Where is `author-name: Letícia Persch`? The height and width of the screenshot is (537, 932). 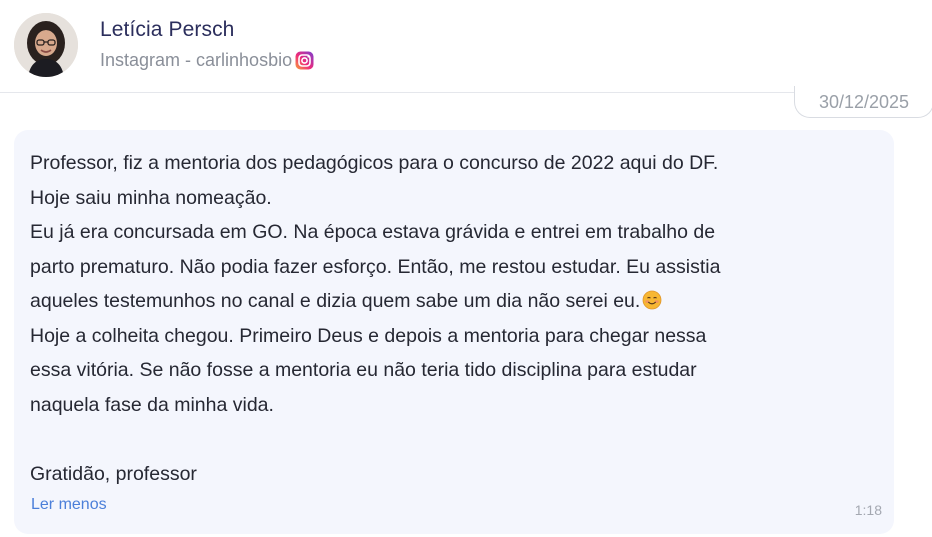 author-name: Letícia Persch is located at coordinates (207, 30).